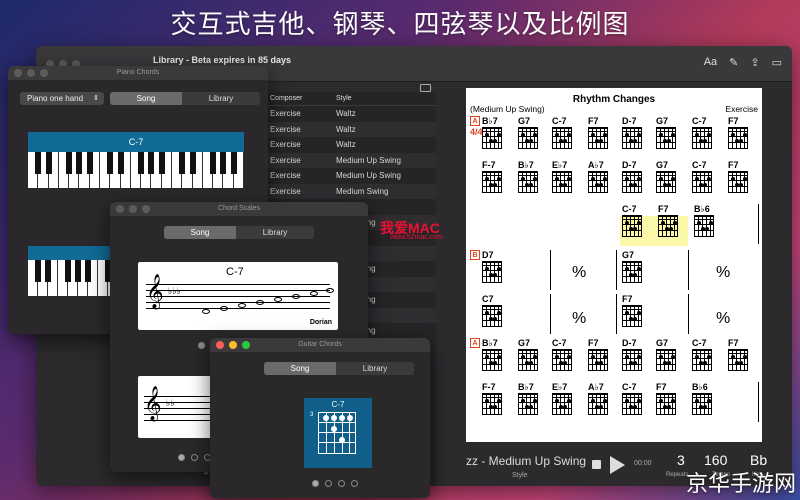  What do you see at coordinates (596, 464) in the screenshot?
I see `stop-button` at bounding box center [596, 464].